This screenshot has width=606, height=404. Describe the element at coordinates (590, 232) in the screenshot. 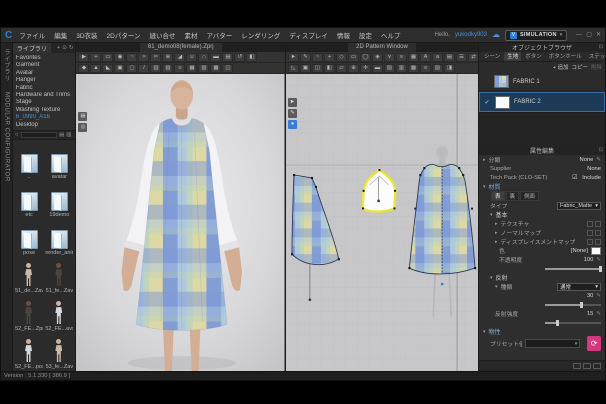

I see `normal-slot-icon` at that location.